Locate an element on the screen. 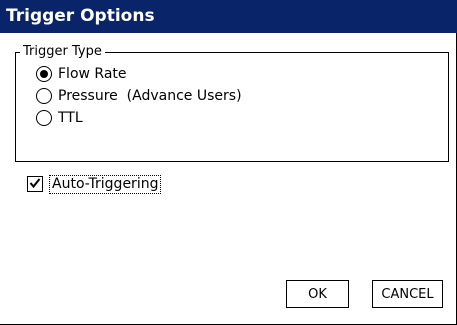 Image resolution: width=457 pixels, height=325 pixels. auto-triggering-checkbox-row: Auto-Triggering is located at coordinates (94, 184).